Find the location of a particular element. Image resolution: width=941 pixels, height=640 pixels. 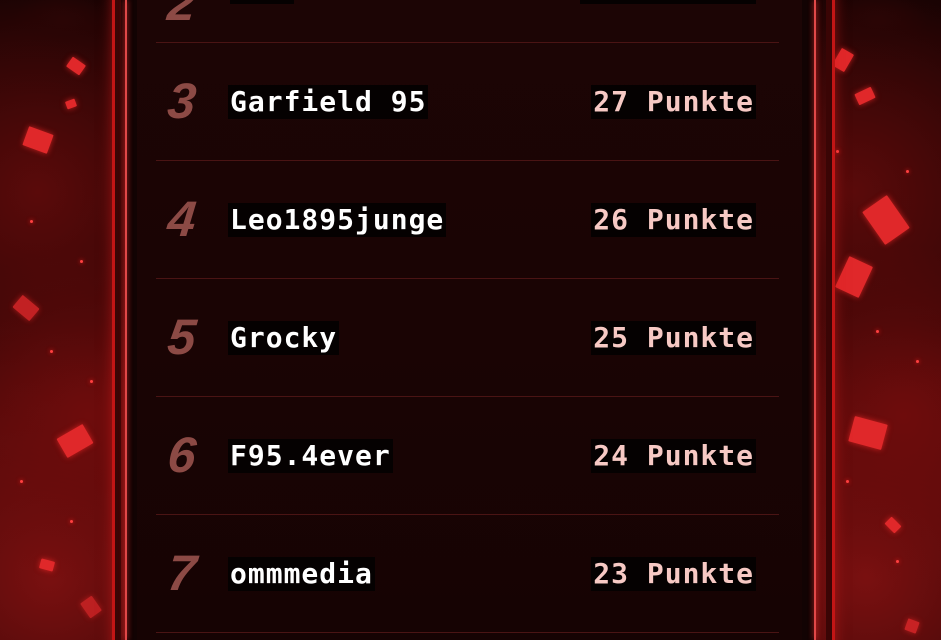

frame-glow-line-left is located at coordinates (126, 320).